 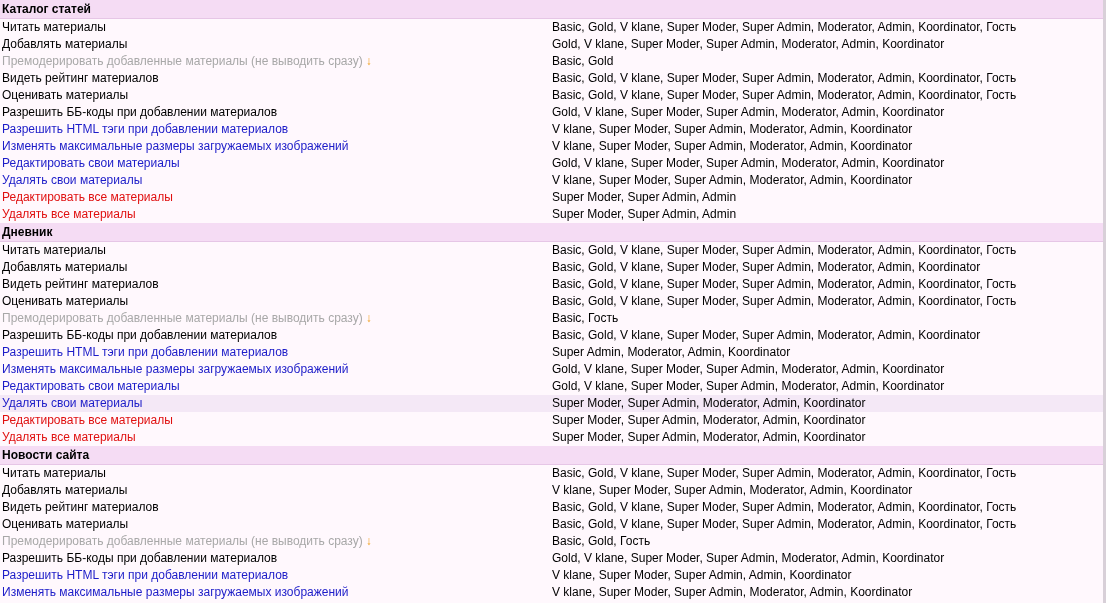 I want to click on group-list: Super Admin, Moderator, Admin, Koordinator, so click(x=670, y=352).